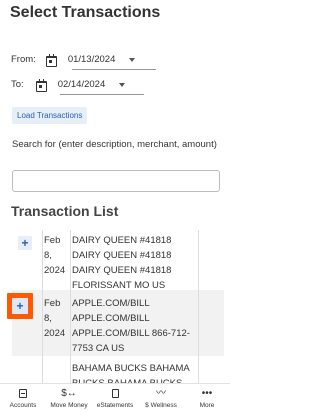  What do you see at coordinates (161, 393) in the screenshot?
I see `trend-icon: 〰` at bounding box center [161, 393].